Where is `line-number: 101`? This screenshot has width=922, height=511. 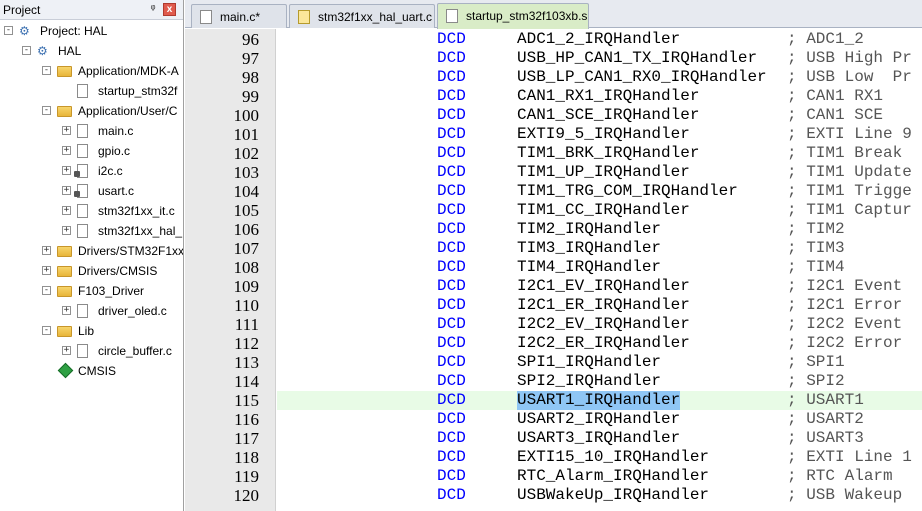 line-number: 101 is located at coordinates (246, 134).